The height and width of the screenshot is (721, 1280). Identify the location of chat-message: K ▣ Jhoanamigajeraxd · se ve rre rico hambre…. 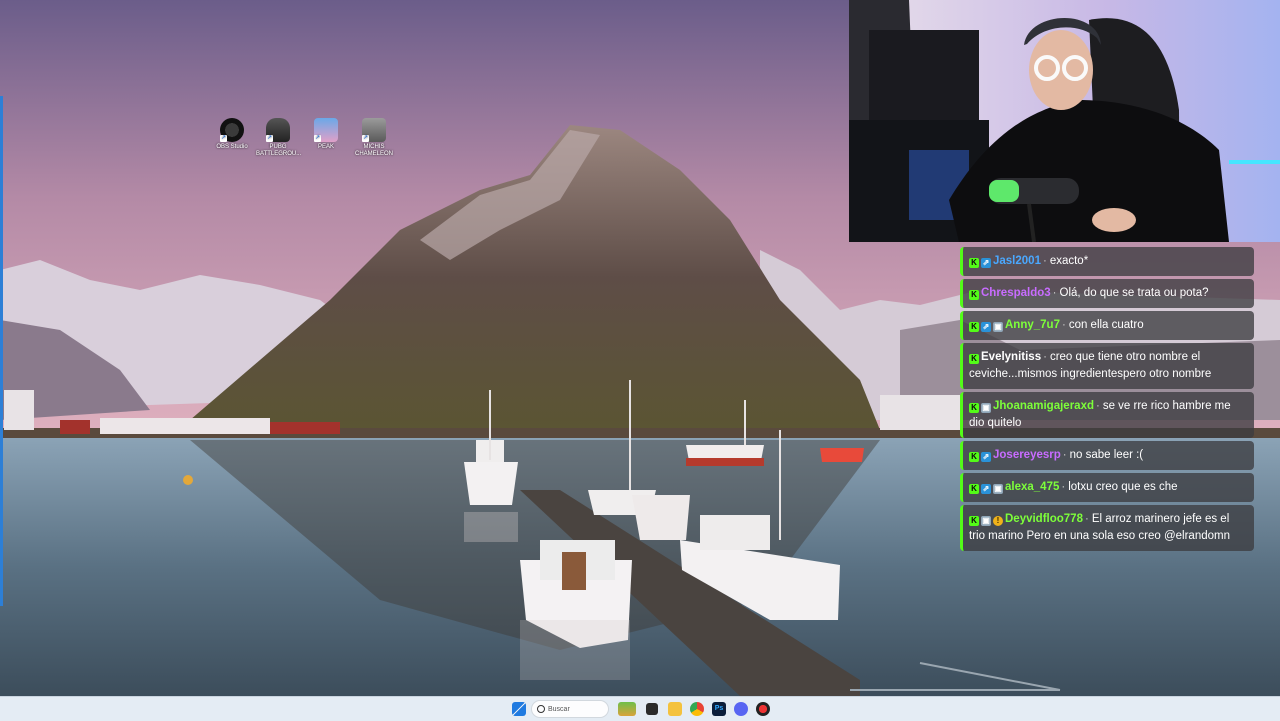
(1107, 415).